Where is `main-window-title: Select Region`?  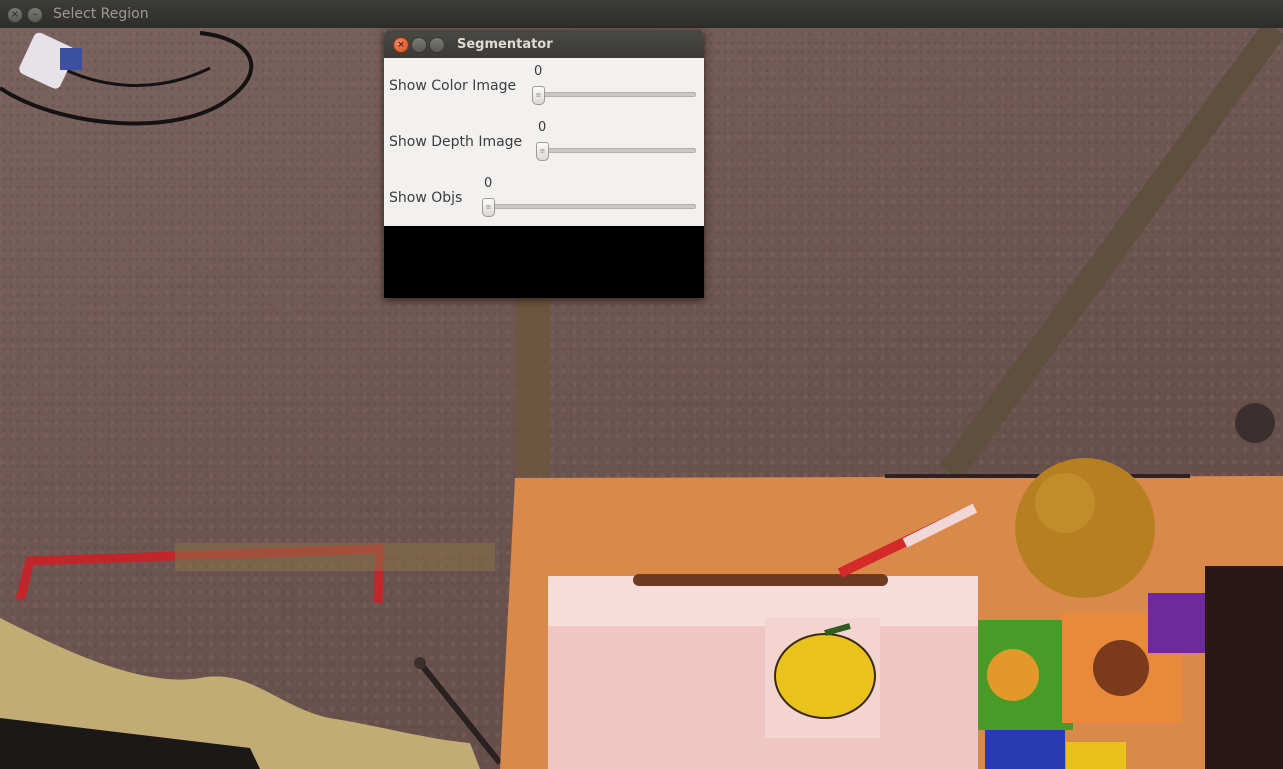 main-window-title: Select Region is located at coordinates (101, 14).